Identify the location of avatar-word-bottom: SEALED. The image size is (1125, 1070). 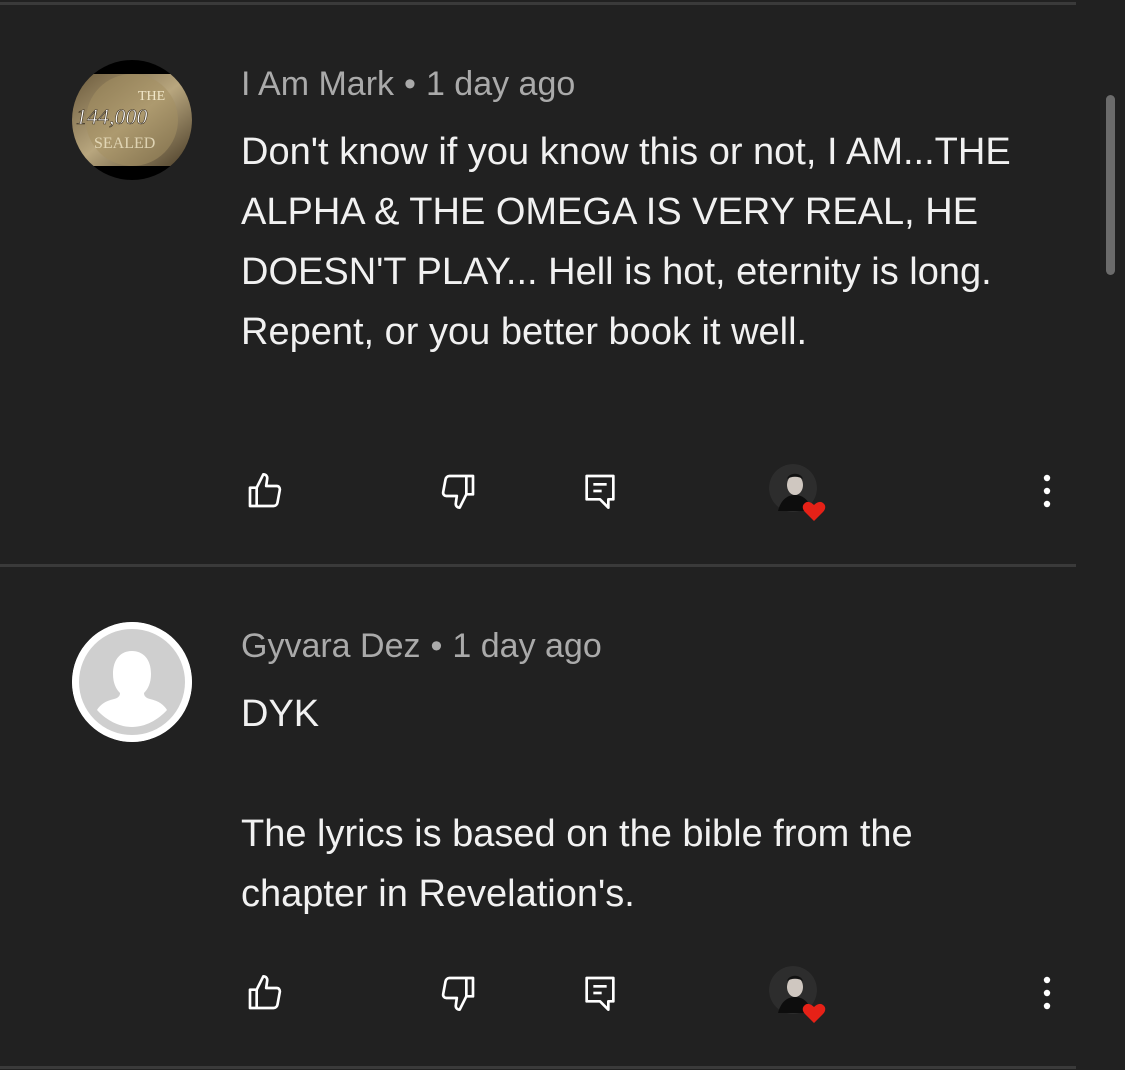
(124, 143).